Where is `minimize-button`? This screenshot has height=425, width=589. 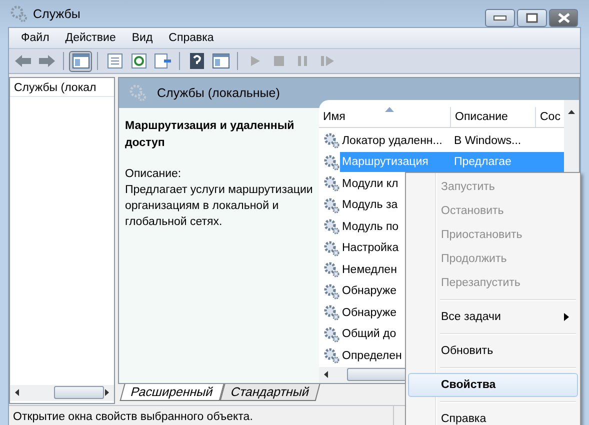 minimize-button is located at coordinates (500, 18).